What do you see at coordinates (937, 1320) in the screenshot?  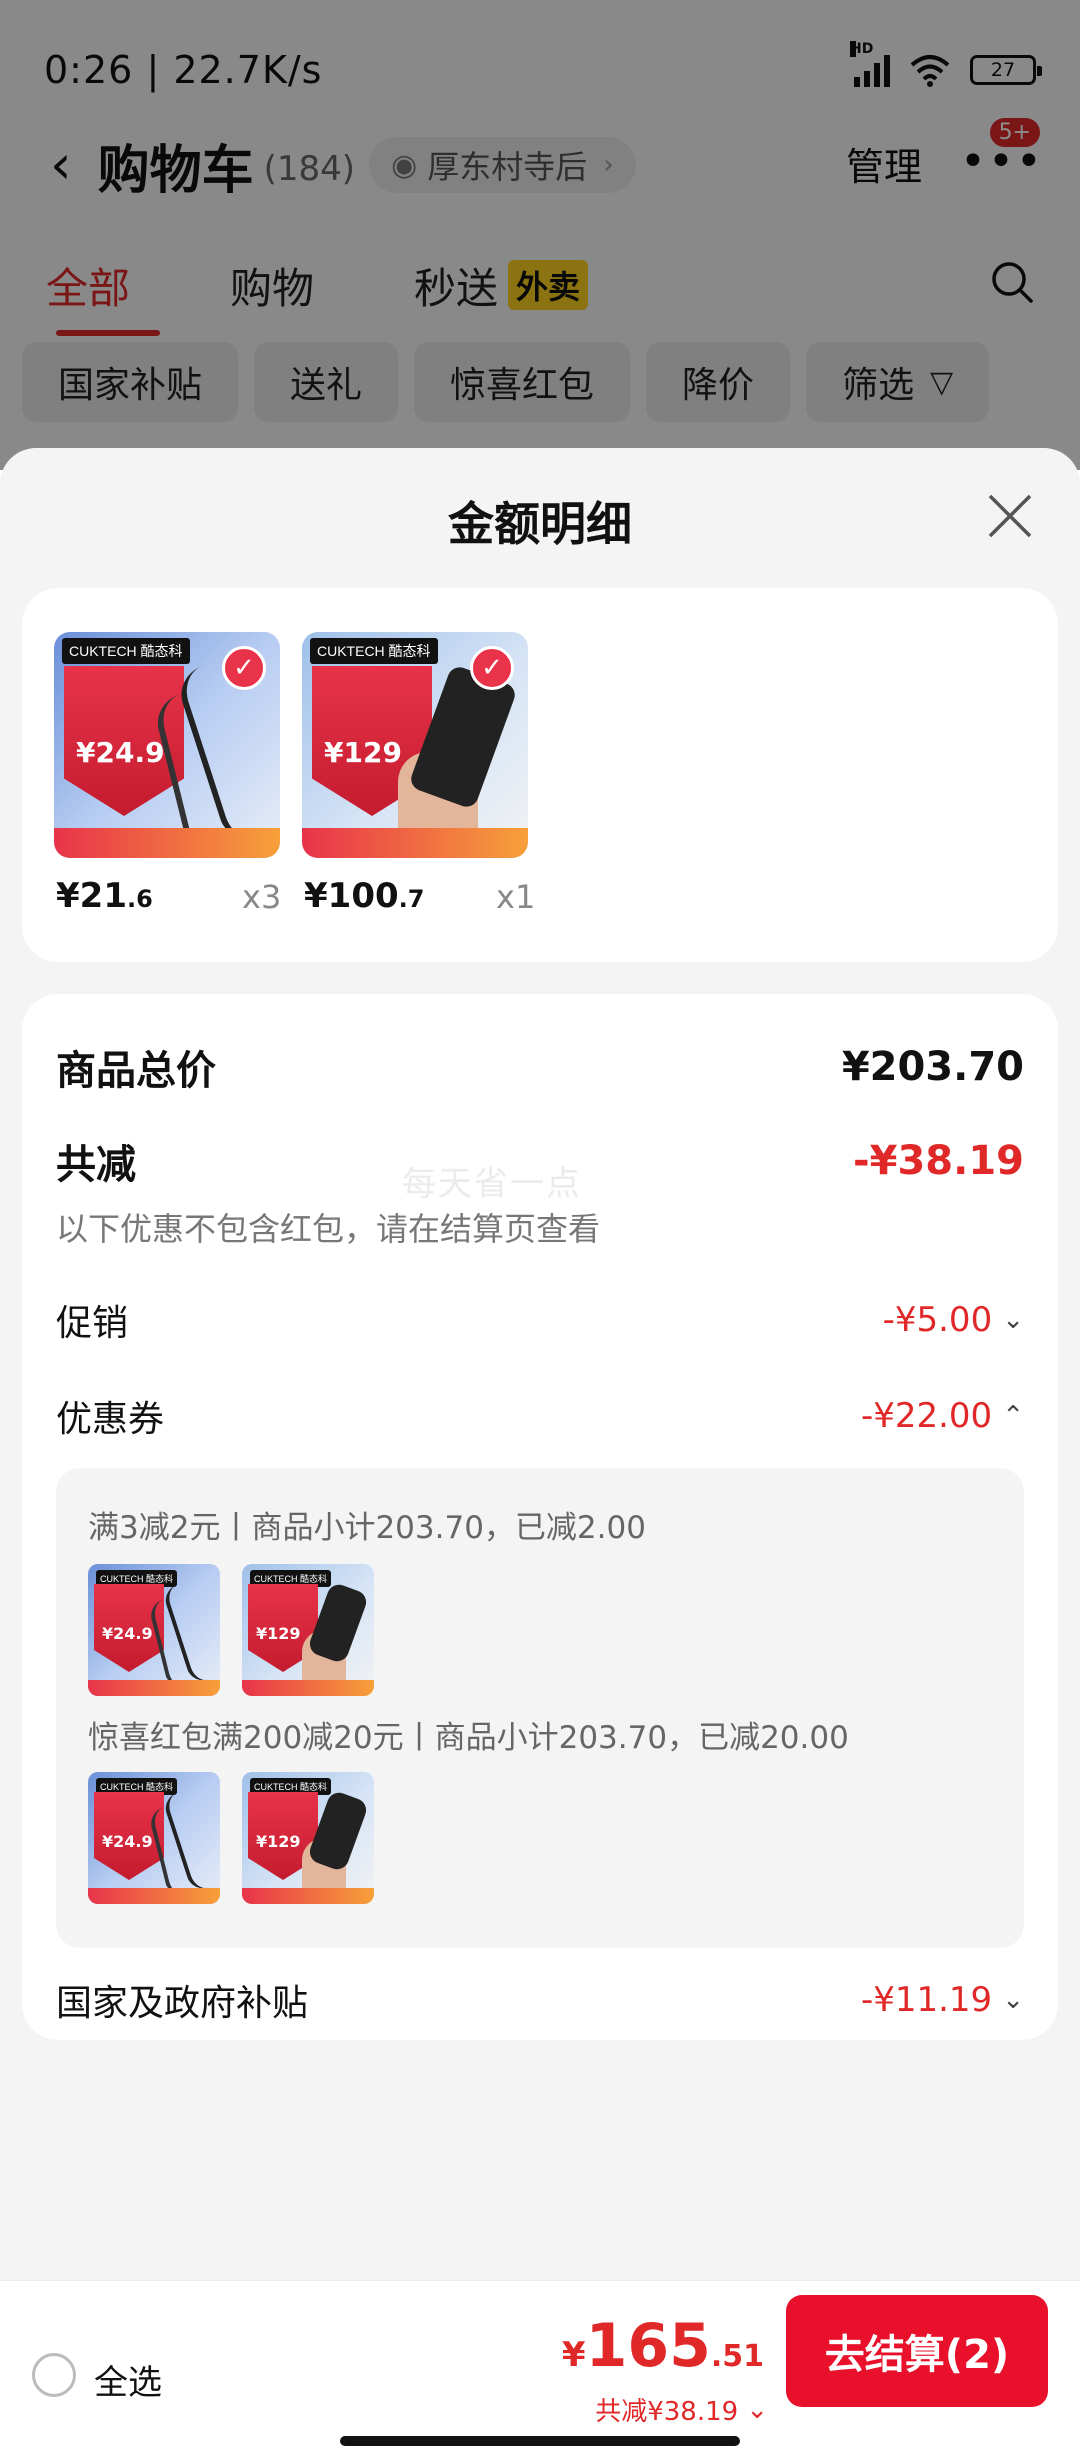 I see `promo-value: -¥5.00` at bounding box center [937, 1320].